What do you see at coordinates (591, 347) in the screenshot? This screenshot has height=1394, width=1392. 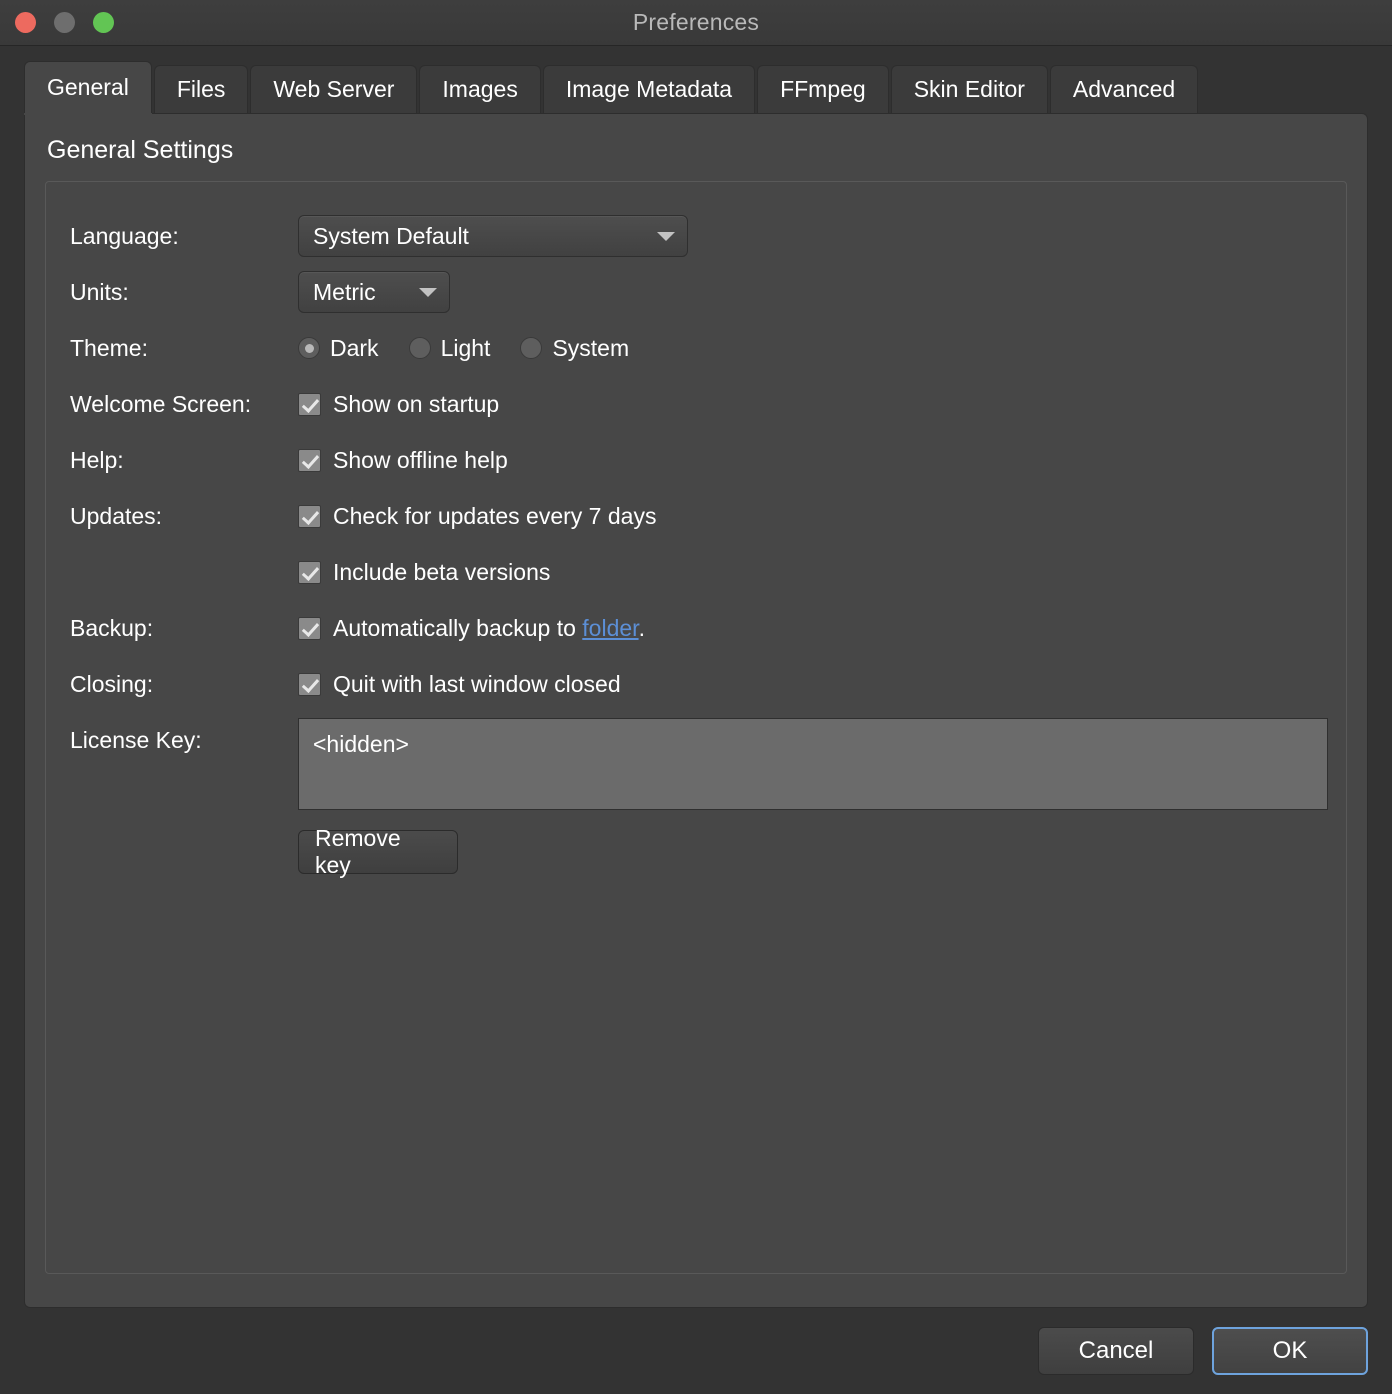 I see `theme-option-system-label: System` at bounding box center [591, 347].